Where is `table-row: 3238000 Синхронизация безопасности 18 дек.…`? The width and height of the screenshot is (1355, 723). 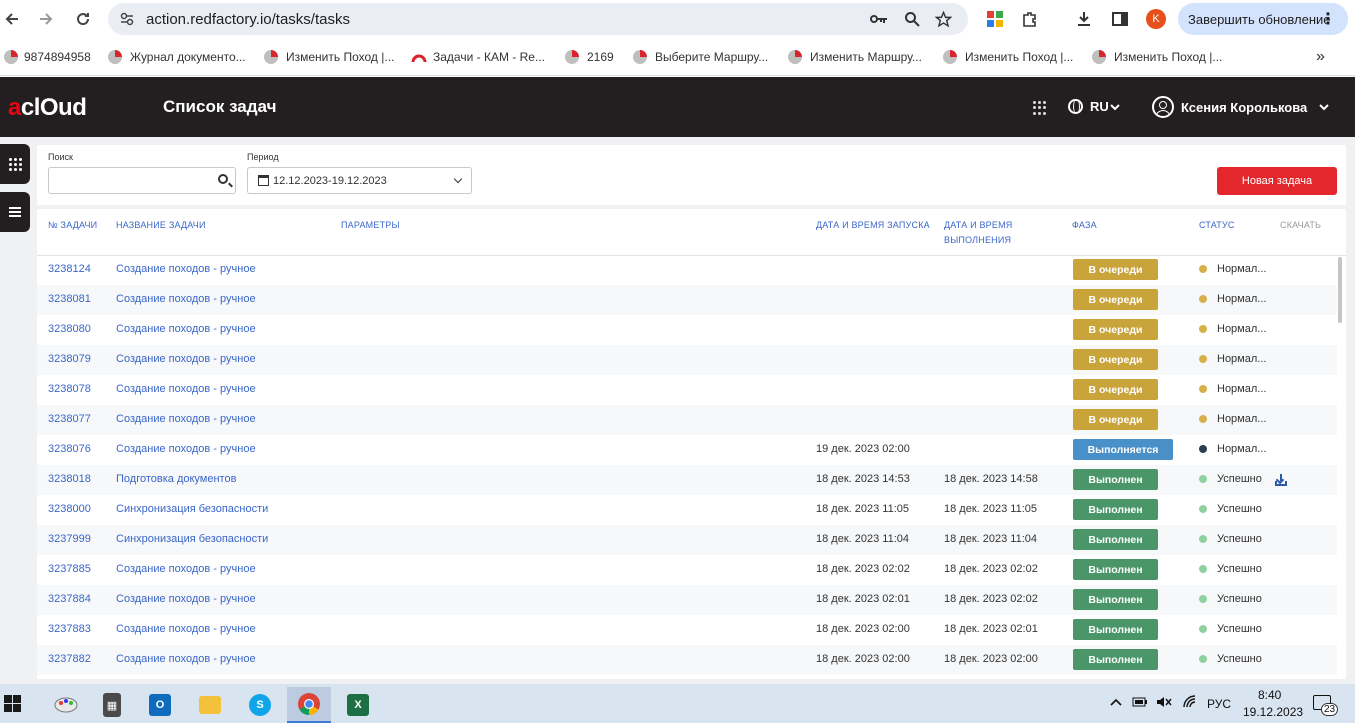
table-row: 3238000 Синхронизация безопасности 18 дек.… is located at coordinates (687, 510).